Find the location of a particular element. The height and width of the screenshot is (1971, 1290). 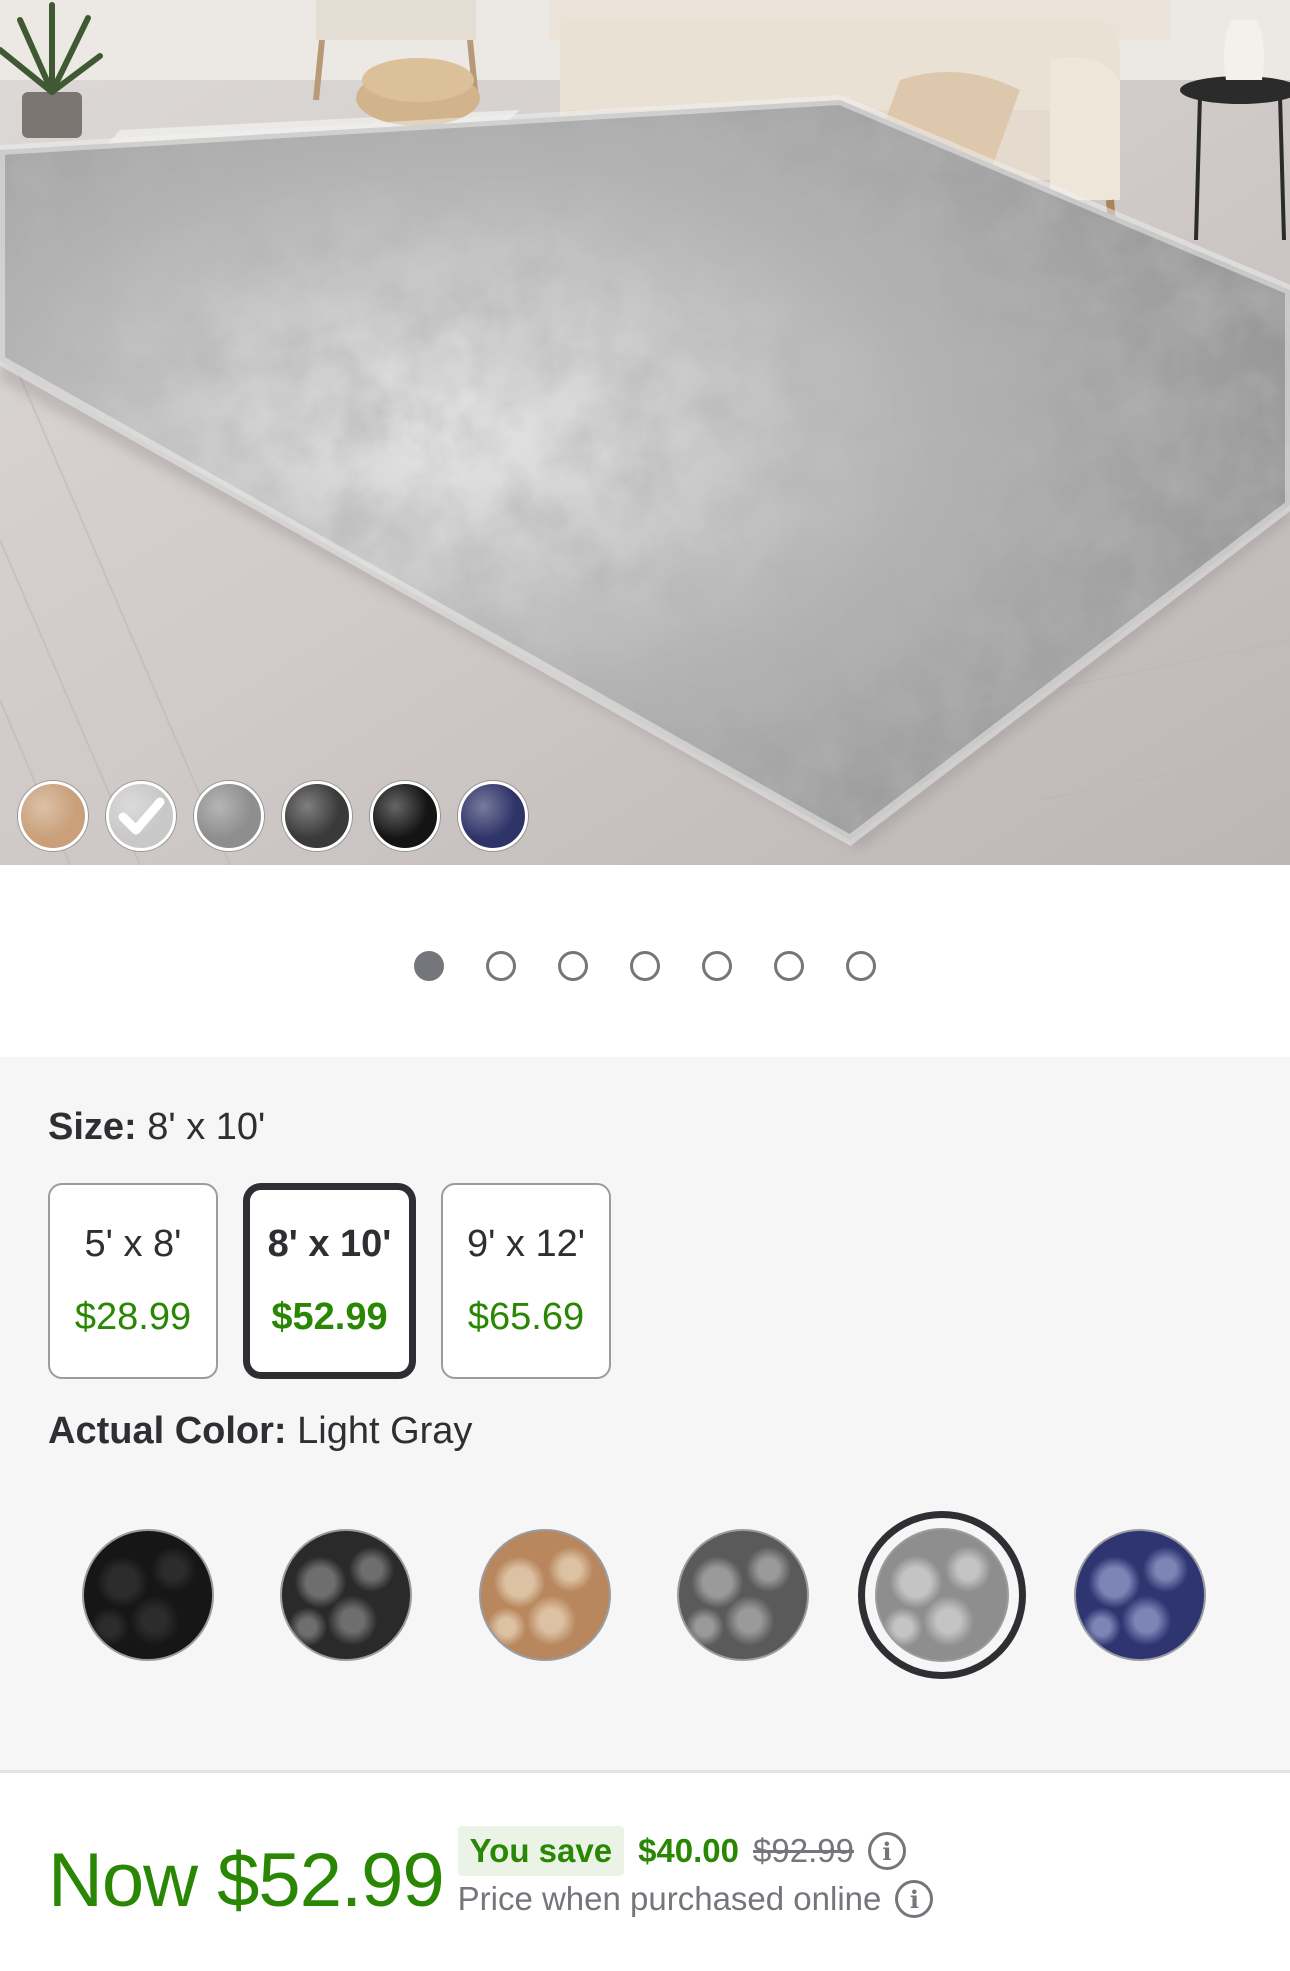

size-selected-value: 8' x 10' is located at coordinates (206, 1127).